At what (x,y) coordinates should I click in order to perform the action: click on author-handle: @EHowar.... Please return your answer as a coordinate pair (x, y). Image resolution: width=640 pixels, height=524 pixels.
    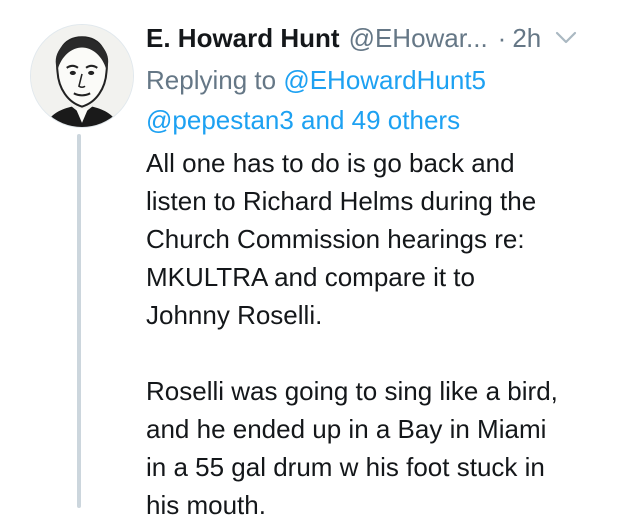
    Looking at the image, I should click on (418, 38).